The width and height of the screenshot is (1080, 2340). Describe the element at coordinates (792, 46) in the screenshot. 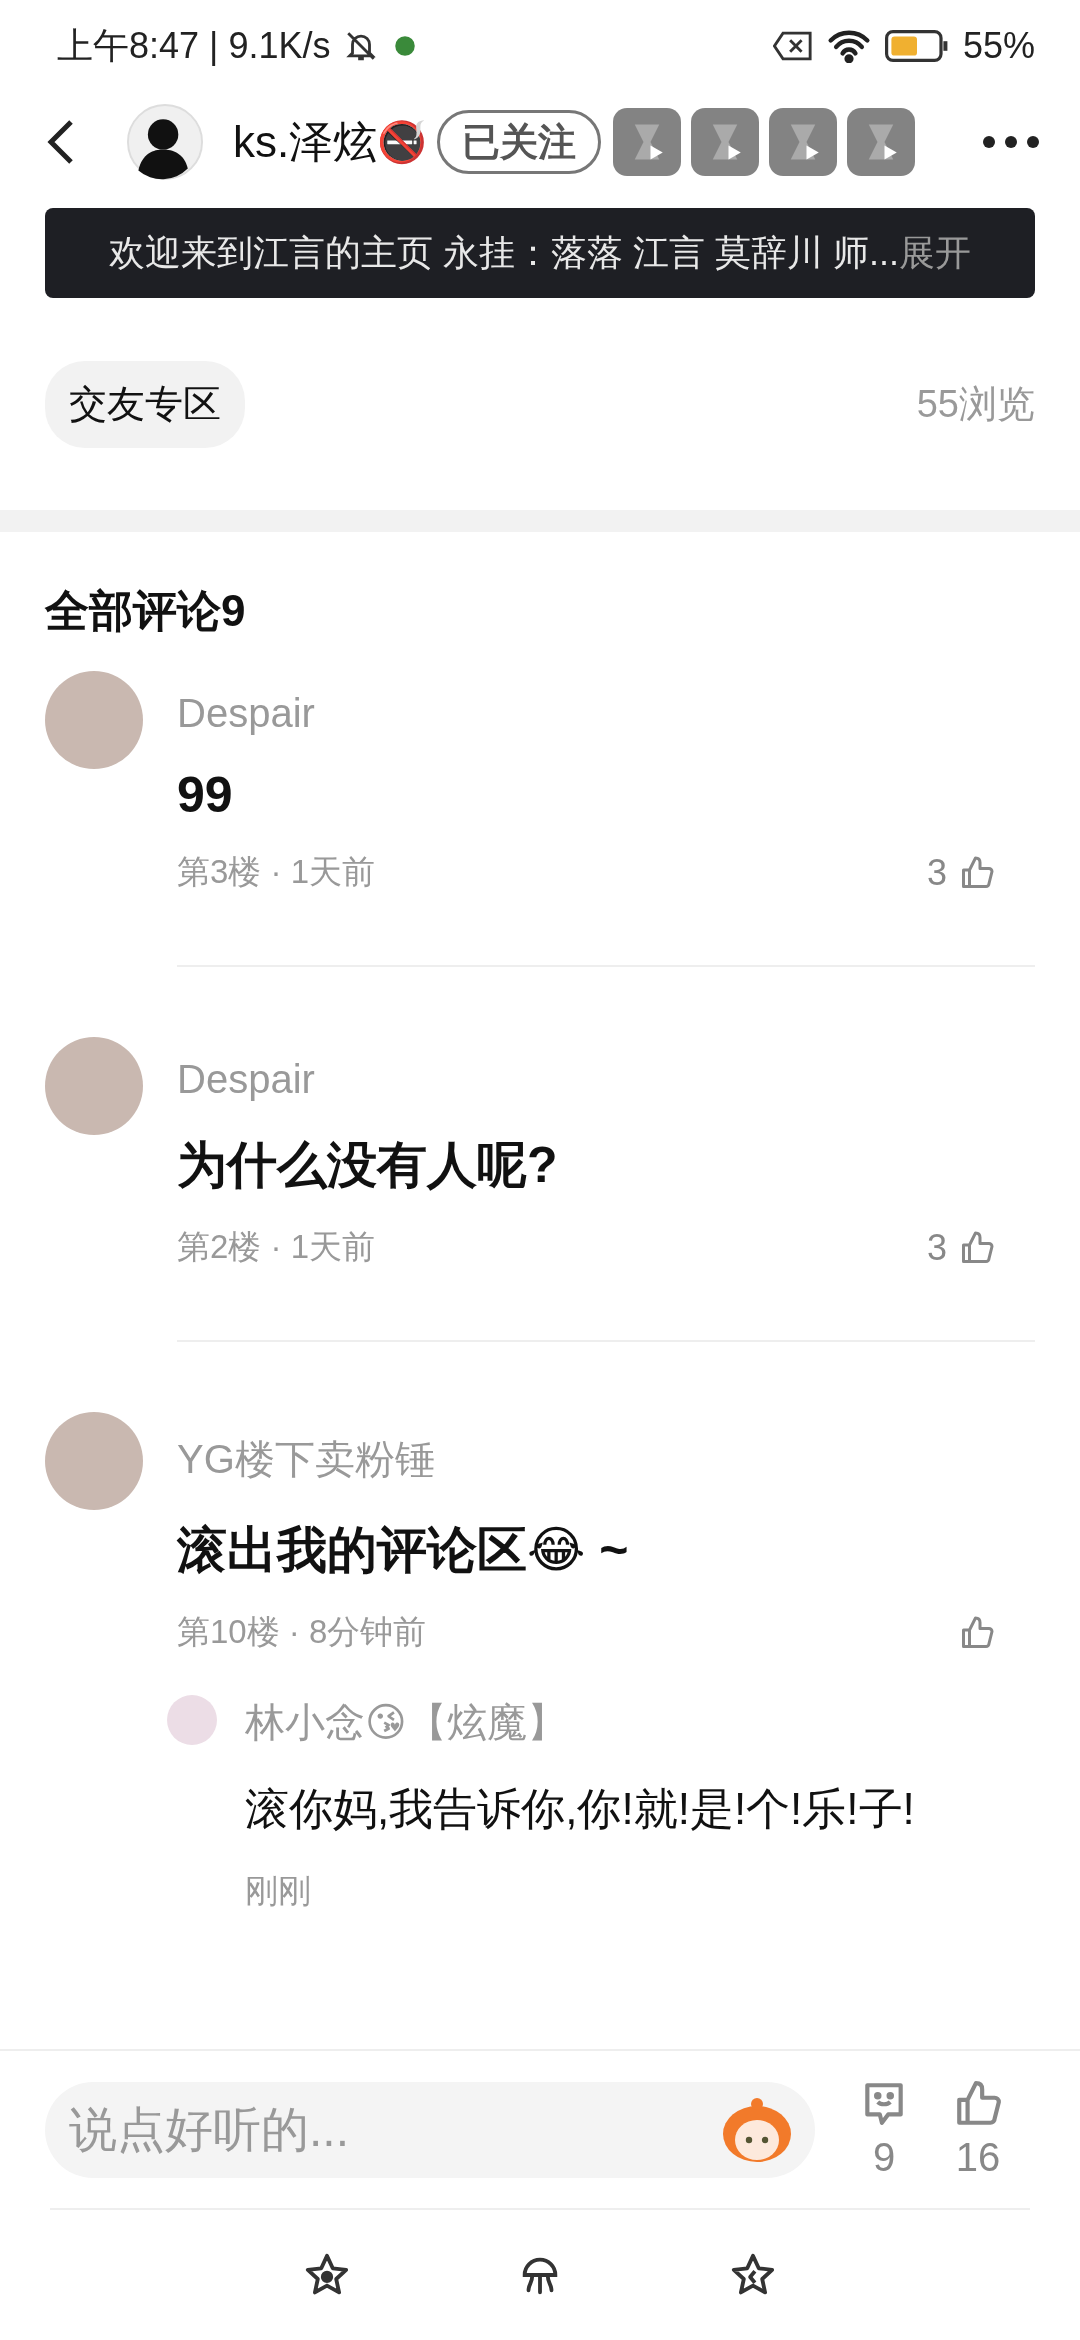

I see `sim-x-icon` at that location.